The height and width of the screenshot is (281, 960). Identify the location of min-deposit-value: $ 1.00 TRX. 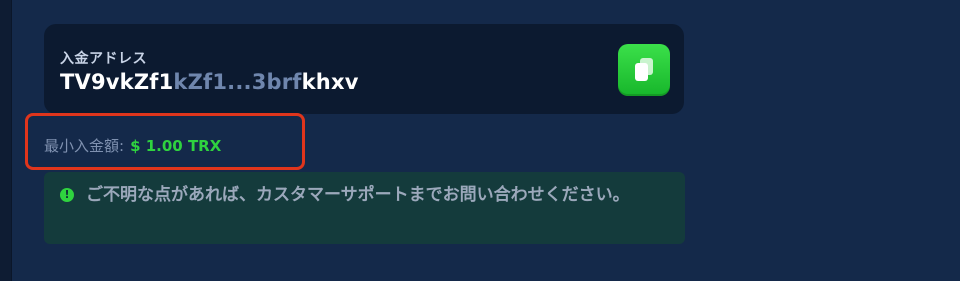
(176, 146).